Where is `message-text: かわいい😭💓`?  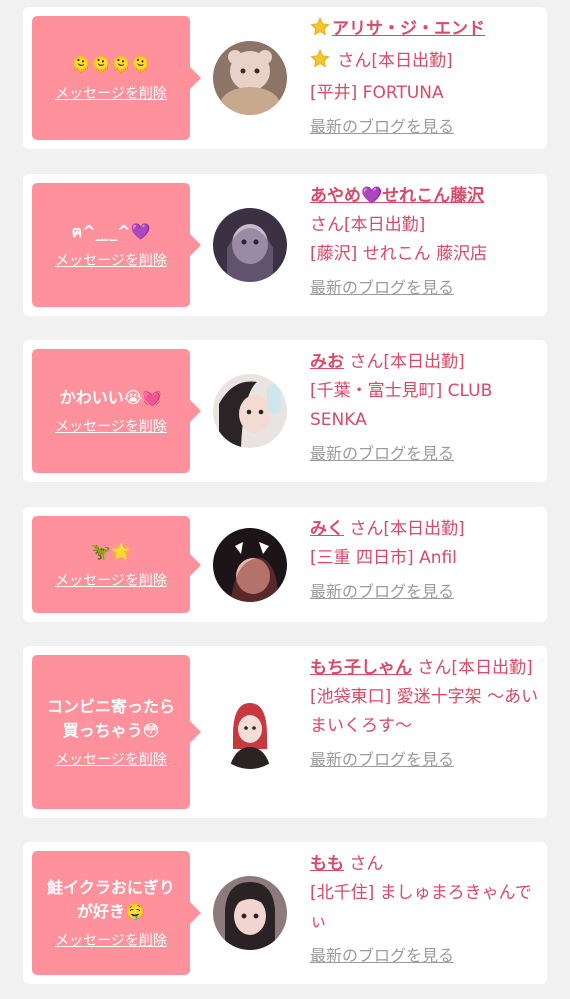
message-text: かわいい😭💓 is located at coordinates (111, 397).